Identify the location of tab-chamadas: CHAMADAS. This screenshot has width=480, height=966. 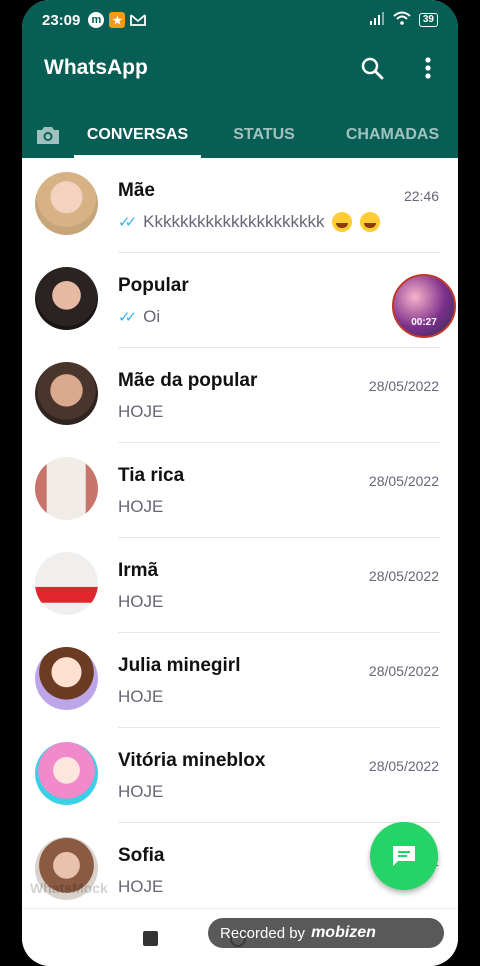
(392, 135).